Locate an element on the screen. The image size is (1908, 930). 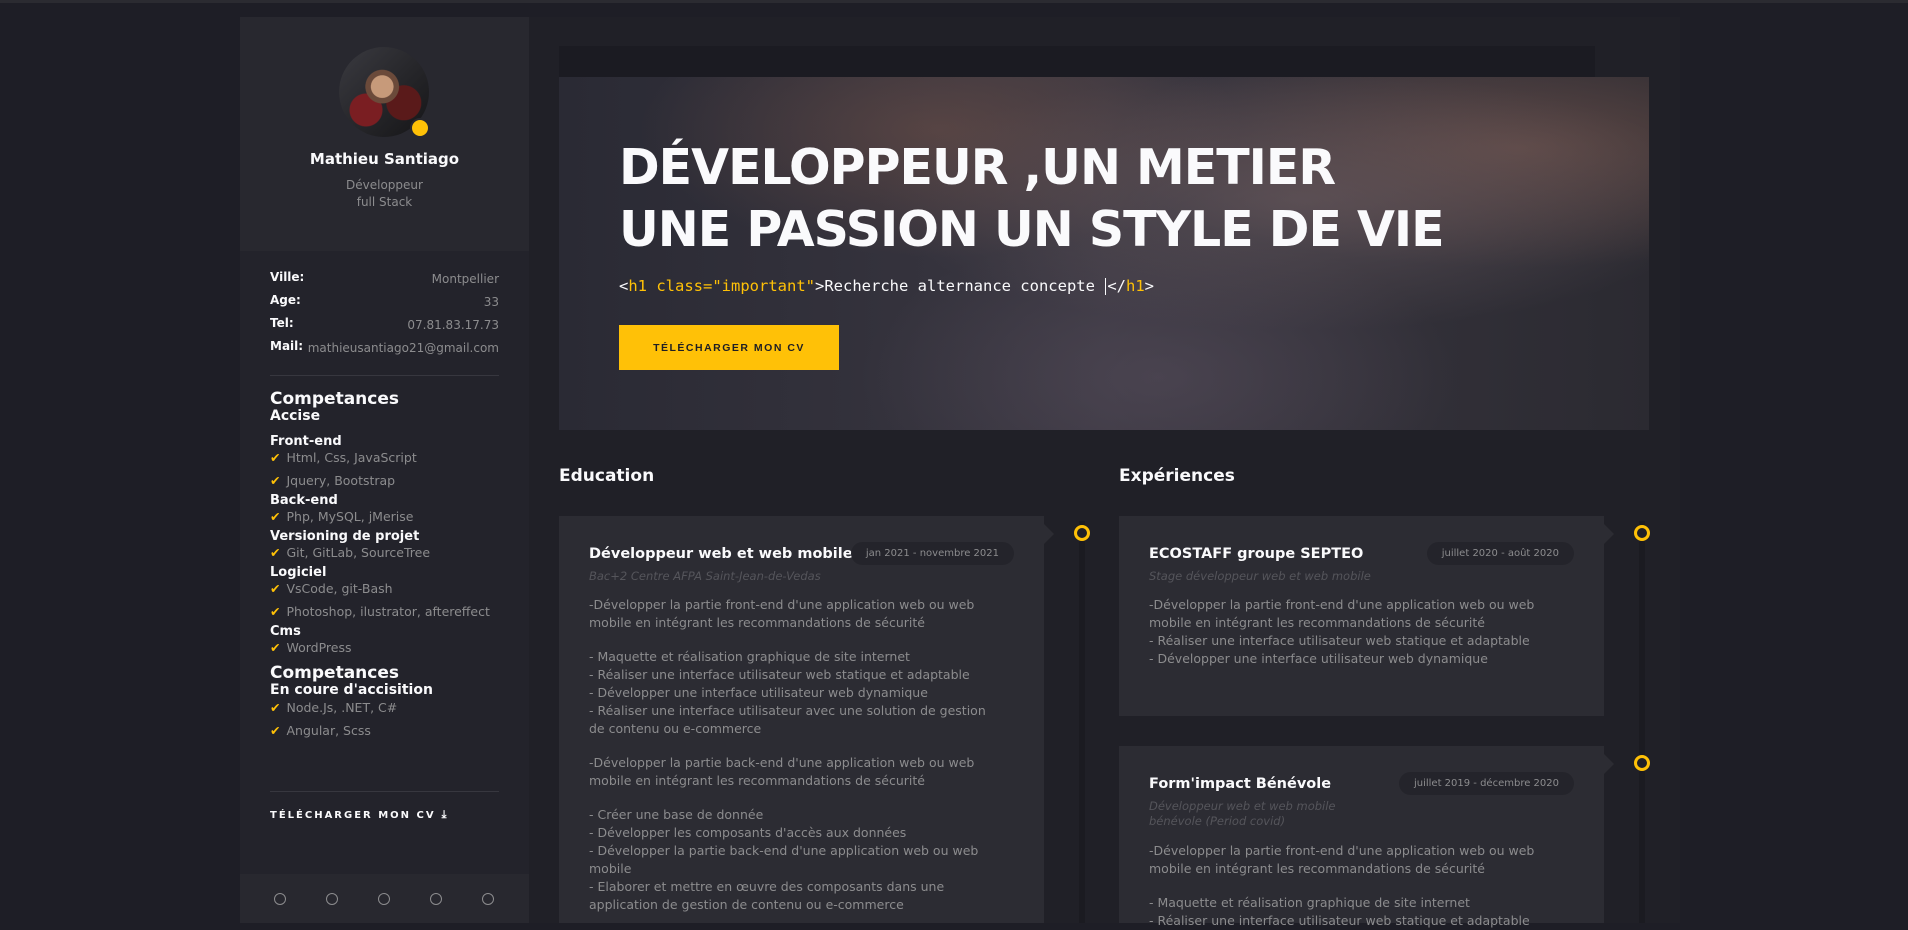
hero-top-strip is located at coordinates (1077, 61).